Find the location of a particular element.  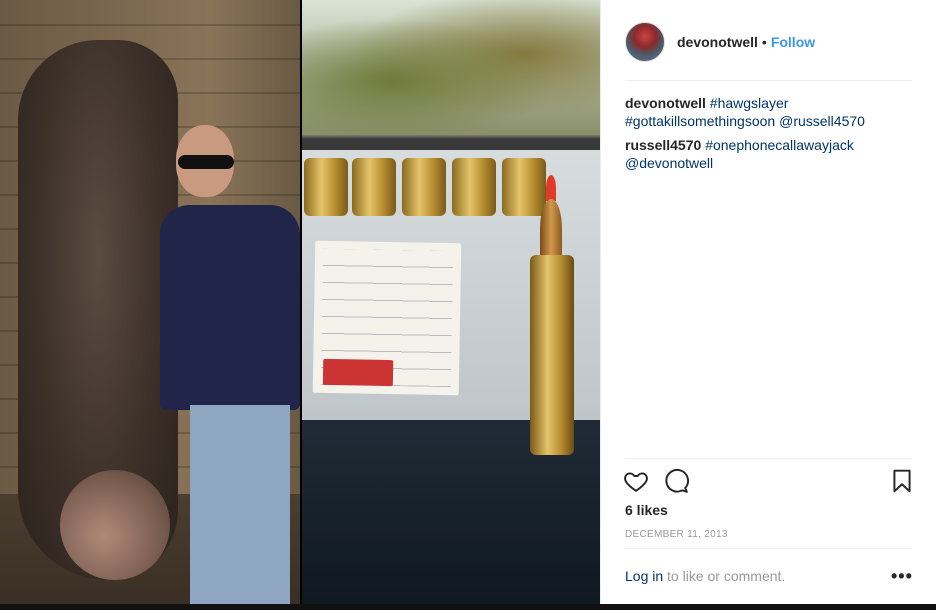

mention-link: @devonotwell is located at coordinates (669, 163).